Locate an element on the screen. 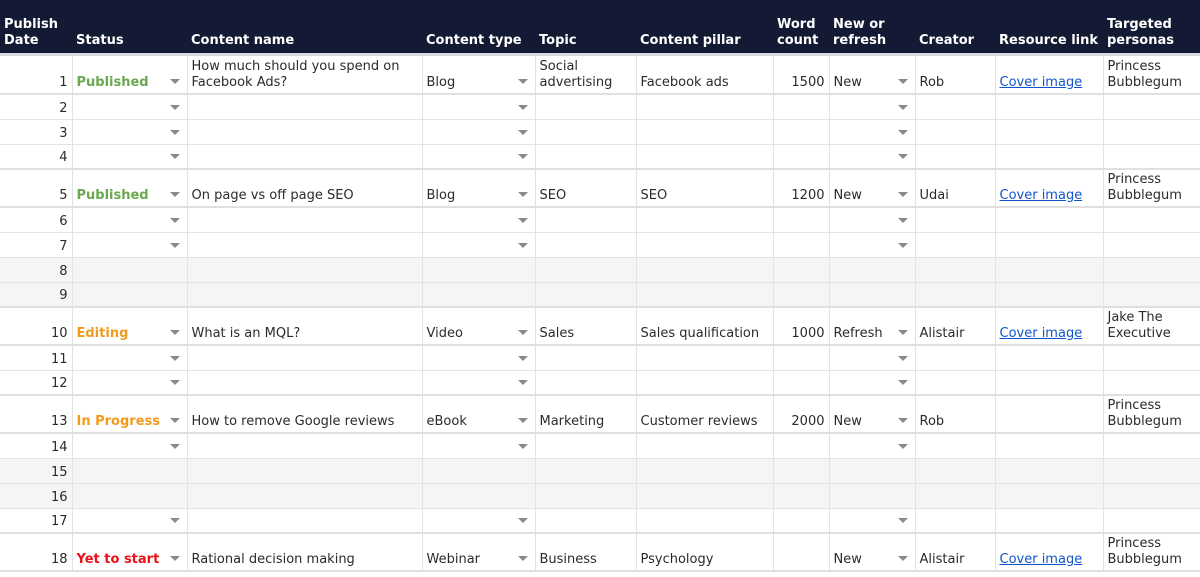 The image size is (1200, 577). header-content-type: Content type is located at coordinates (478, 26).